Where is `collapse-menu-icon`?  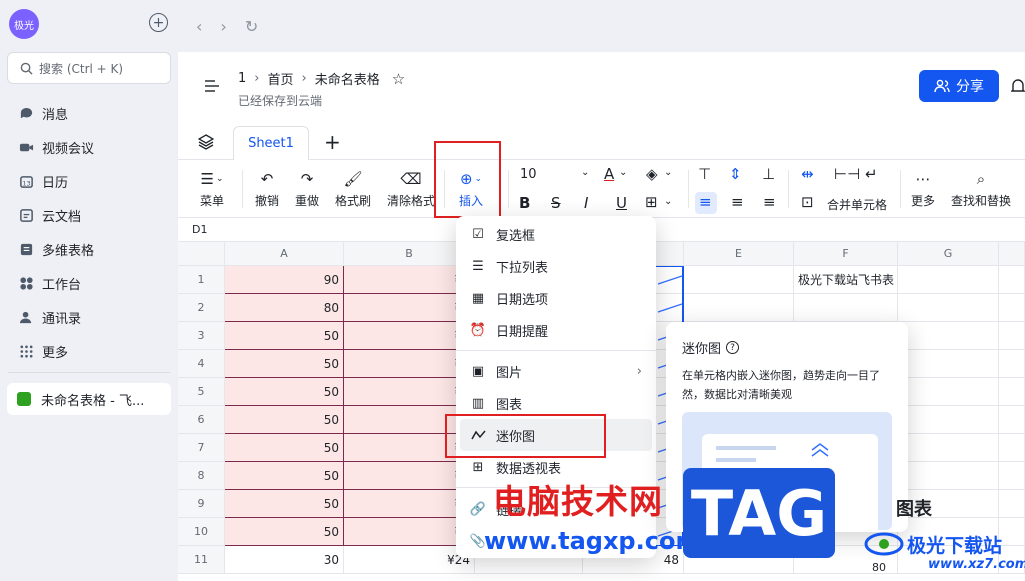 collapse-menu-icon is located at coordinates (212, 86).